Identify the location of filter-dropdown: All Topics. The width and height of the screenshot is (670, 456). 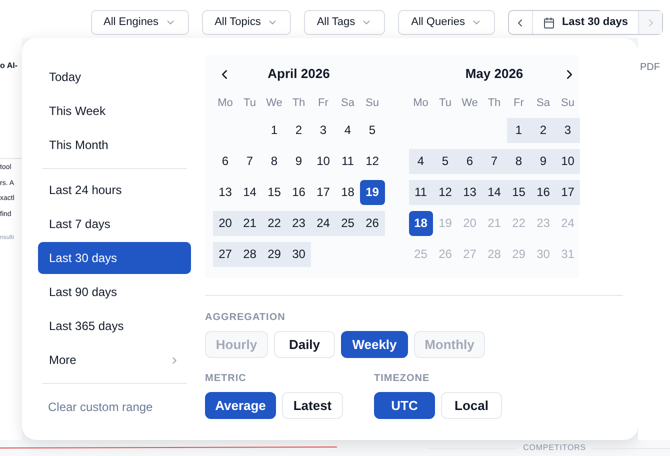
(246, 22).